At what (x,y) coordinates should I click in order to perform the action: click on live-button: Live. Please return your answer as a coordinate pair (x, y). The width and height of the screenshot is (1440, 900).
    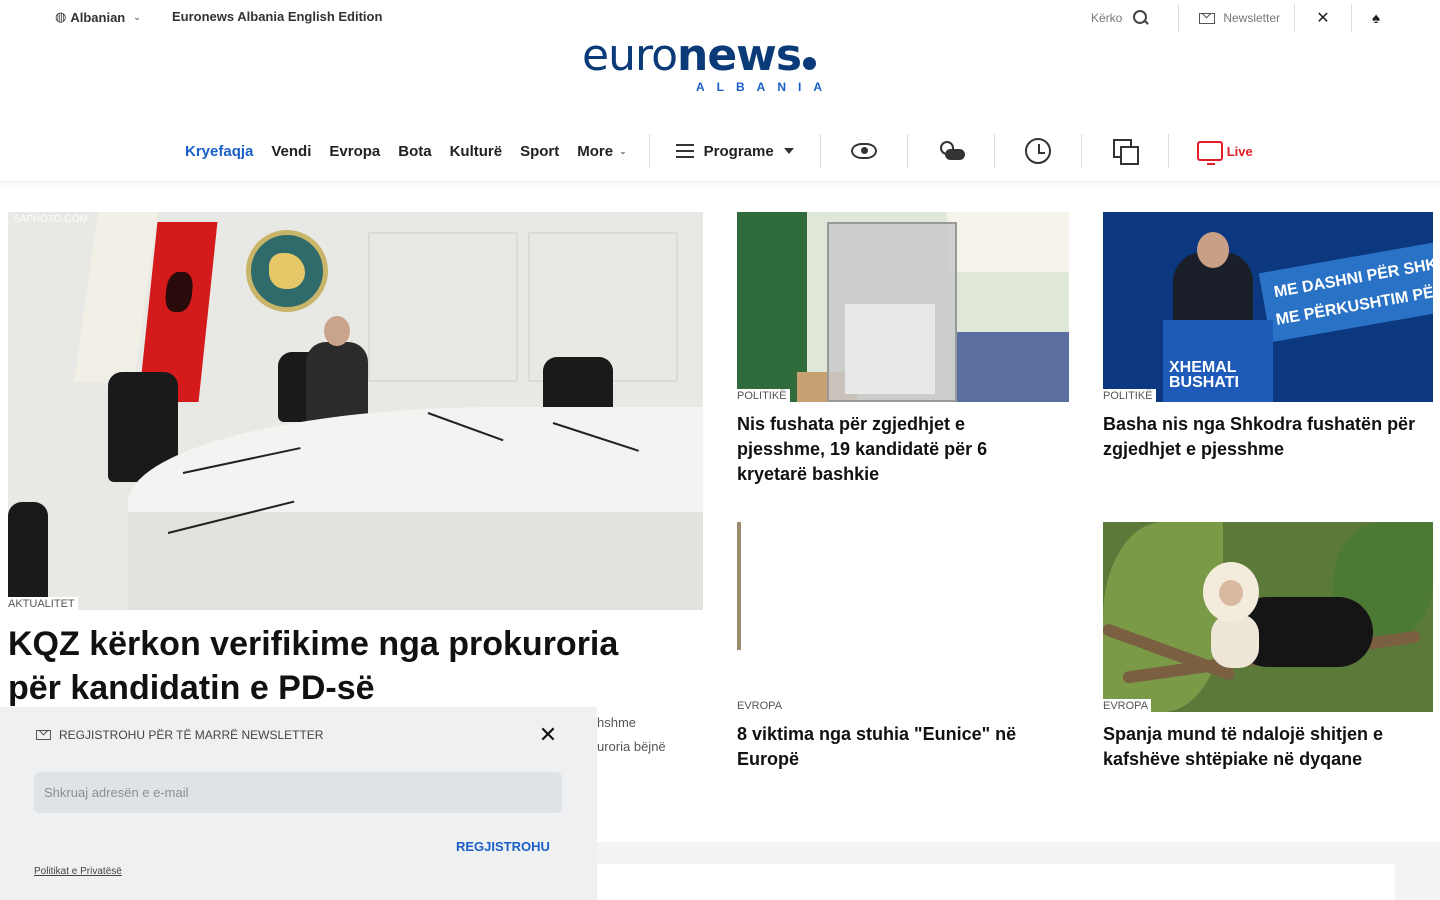
    Looking at the image, I should click on (1213, 153).